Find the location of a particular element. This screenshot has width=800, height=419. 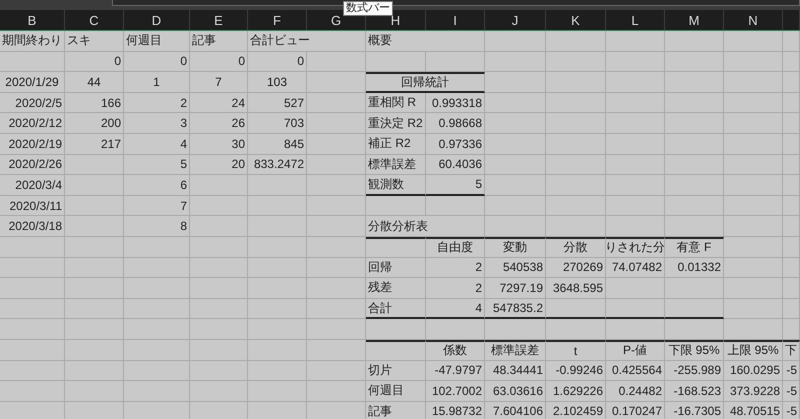

table-cell: -16.7305 is located at coordinates (694, 410).